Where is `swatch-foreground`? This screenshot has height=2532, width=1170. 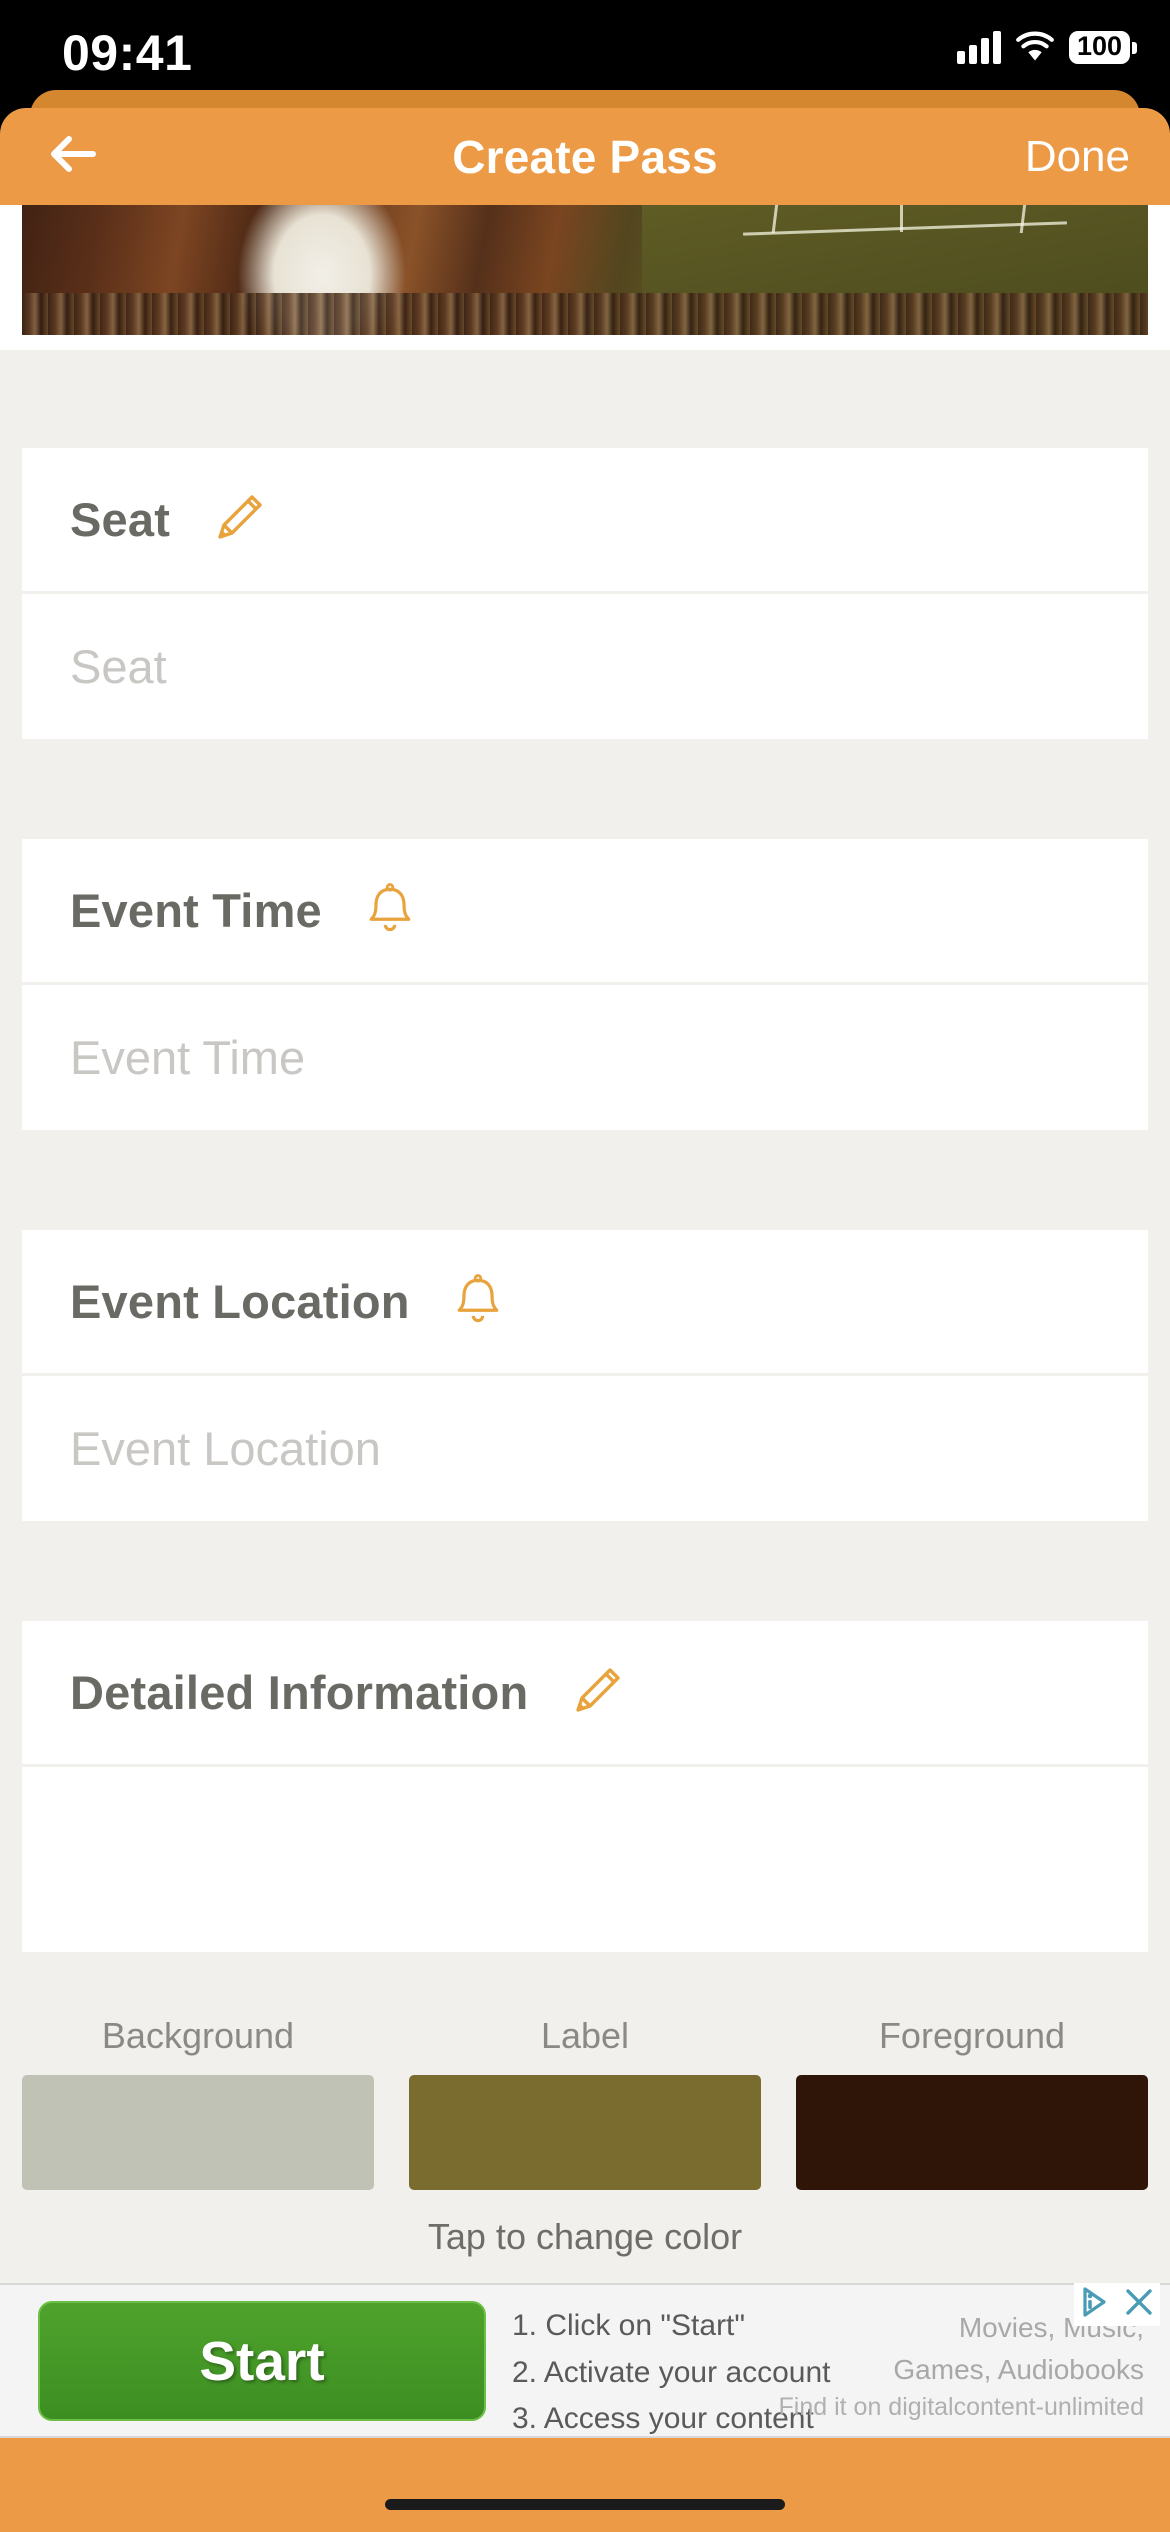 swatch-foreground is located at coordinates (972, 2132).